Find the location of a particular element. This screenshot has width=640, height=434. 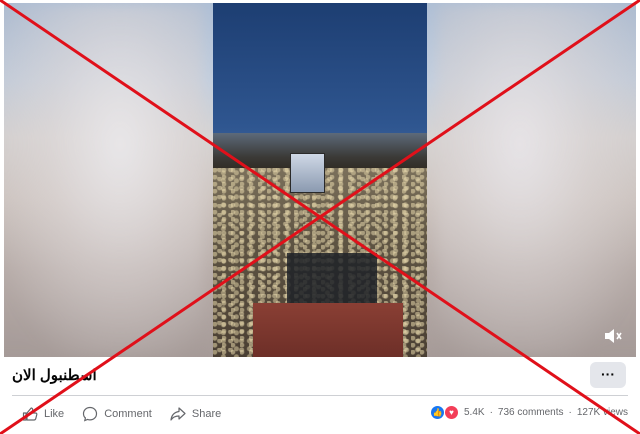

comment-button: Comment is located at coordinates (117, 414).